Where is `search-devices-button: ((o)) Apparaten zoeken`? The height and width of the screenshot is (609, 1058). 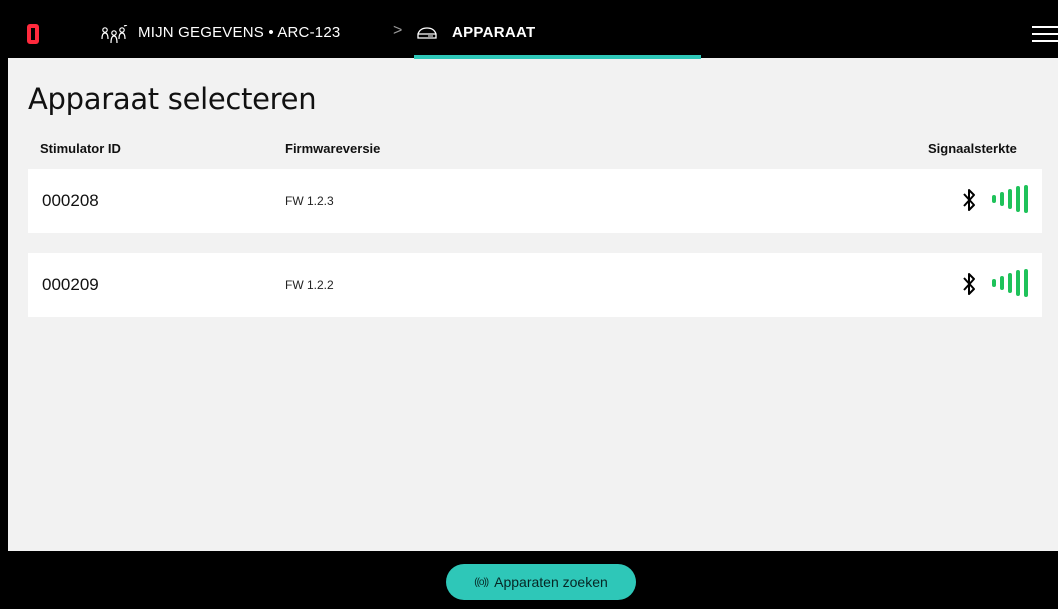 search-devices-button: ((o)) Apparaten zoeken is located at coordinates (541, 582).